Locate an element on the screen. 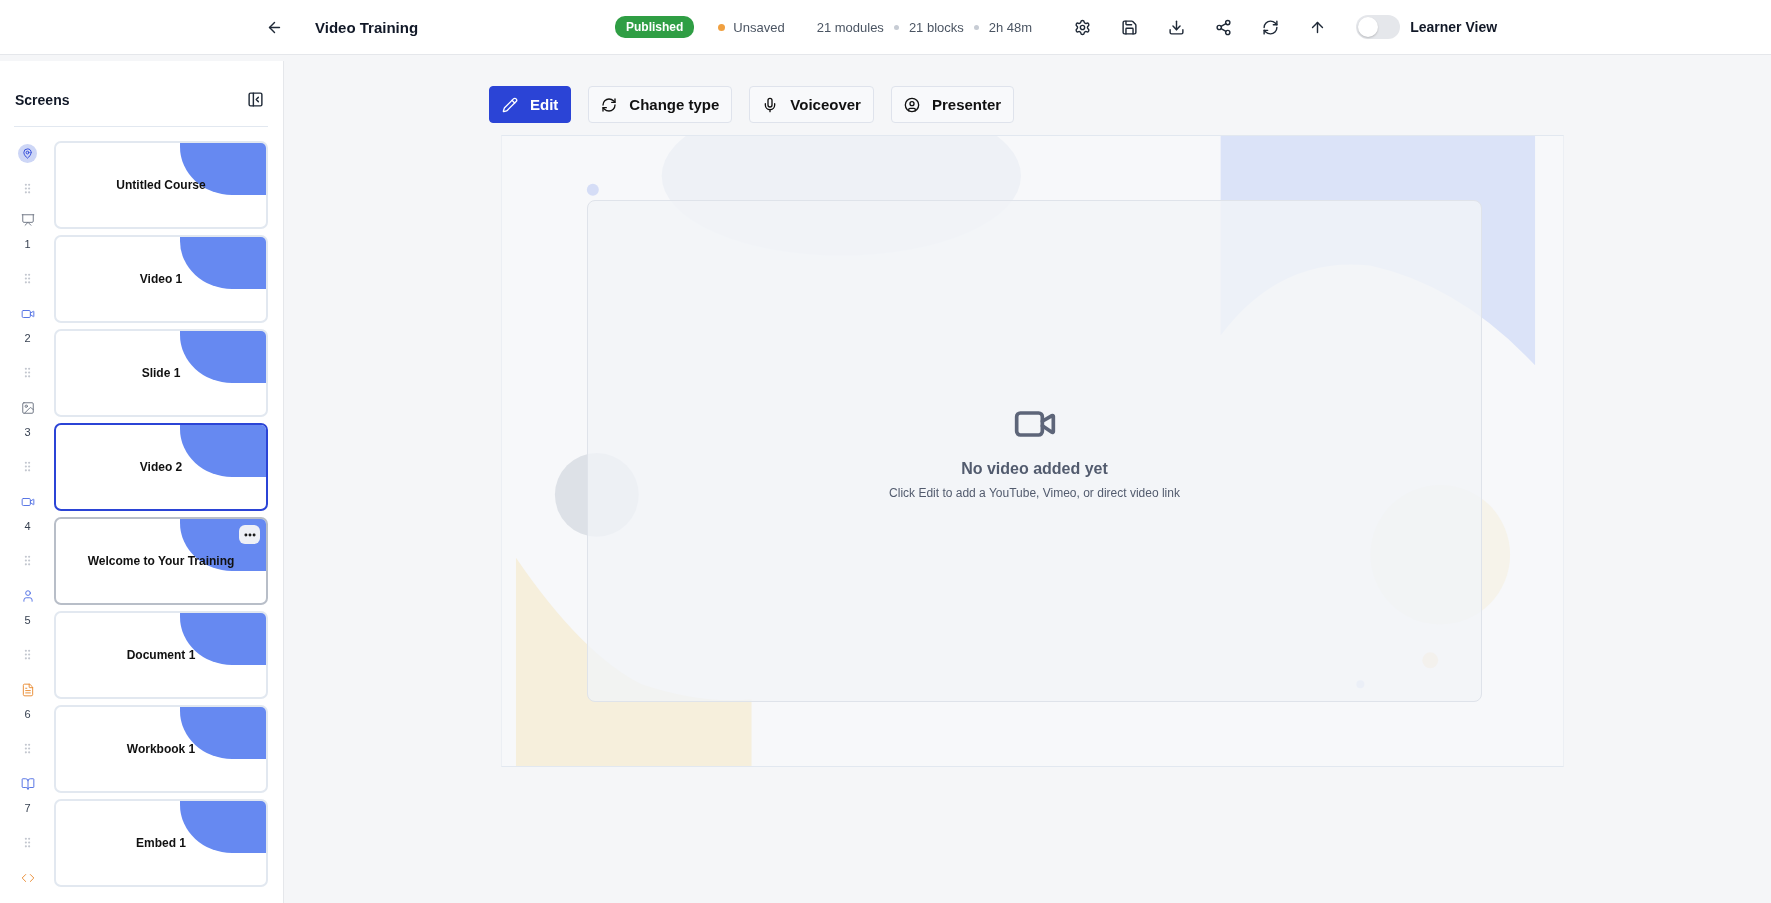 The image size is (1771, 903). learner-view-toggle is located at coordinates (1378, 27).